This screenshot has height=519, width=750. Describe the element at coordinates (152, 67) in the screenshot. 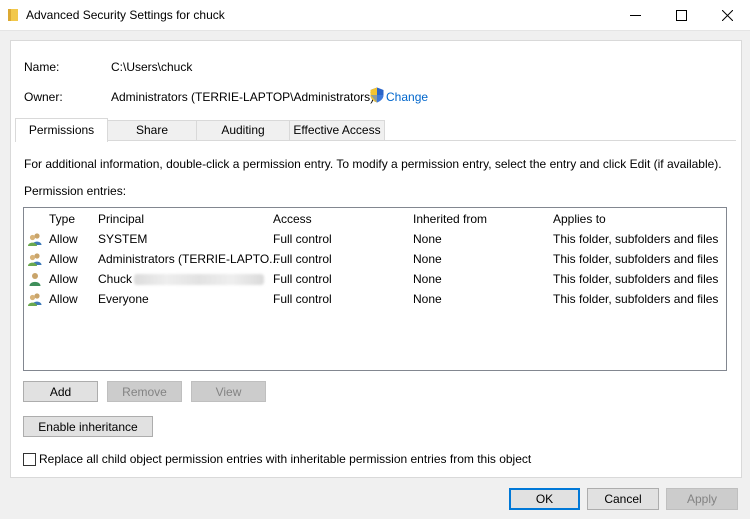

I see `name-value: C:\Users\chuck` at that location.